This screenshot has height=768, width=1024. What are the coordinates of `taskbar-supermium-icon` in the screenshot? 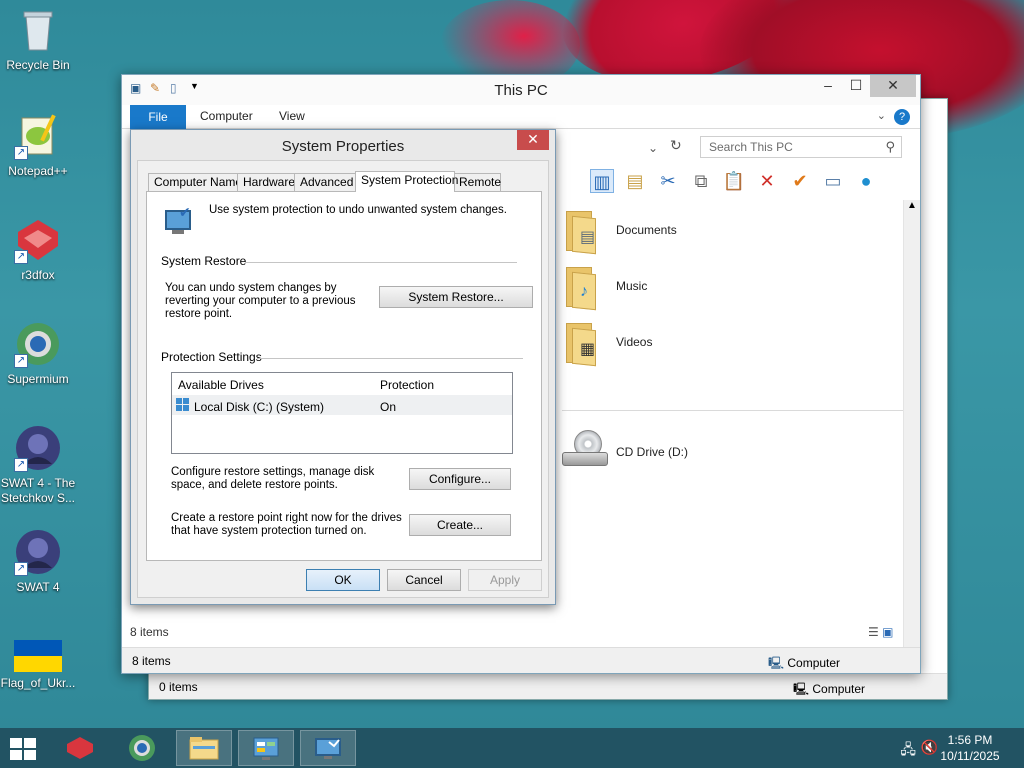 It's located at (142, 748).